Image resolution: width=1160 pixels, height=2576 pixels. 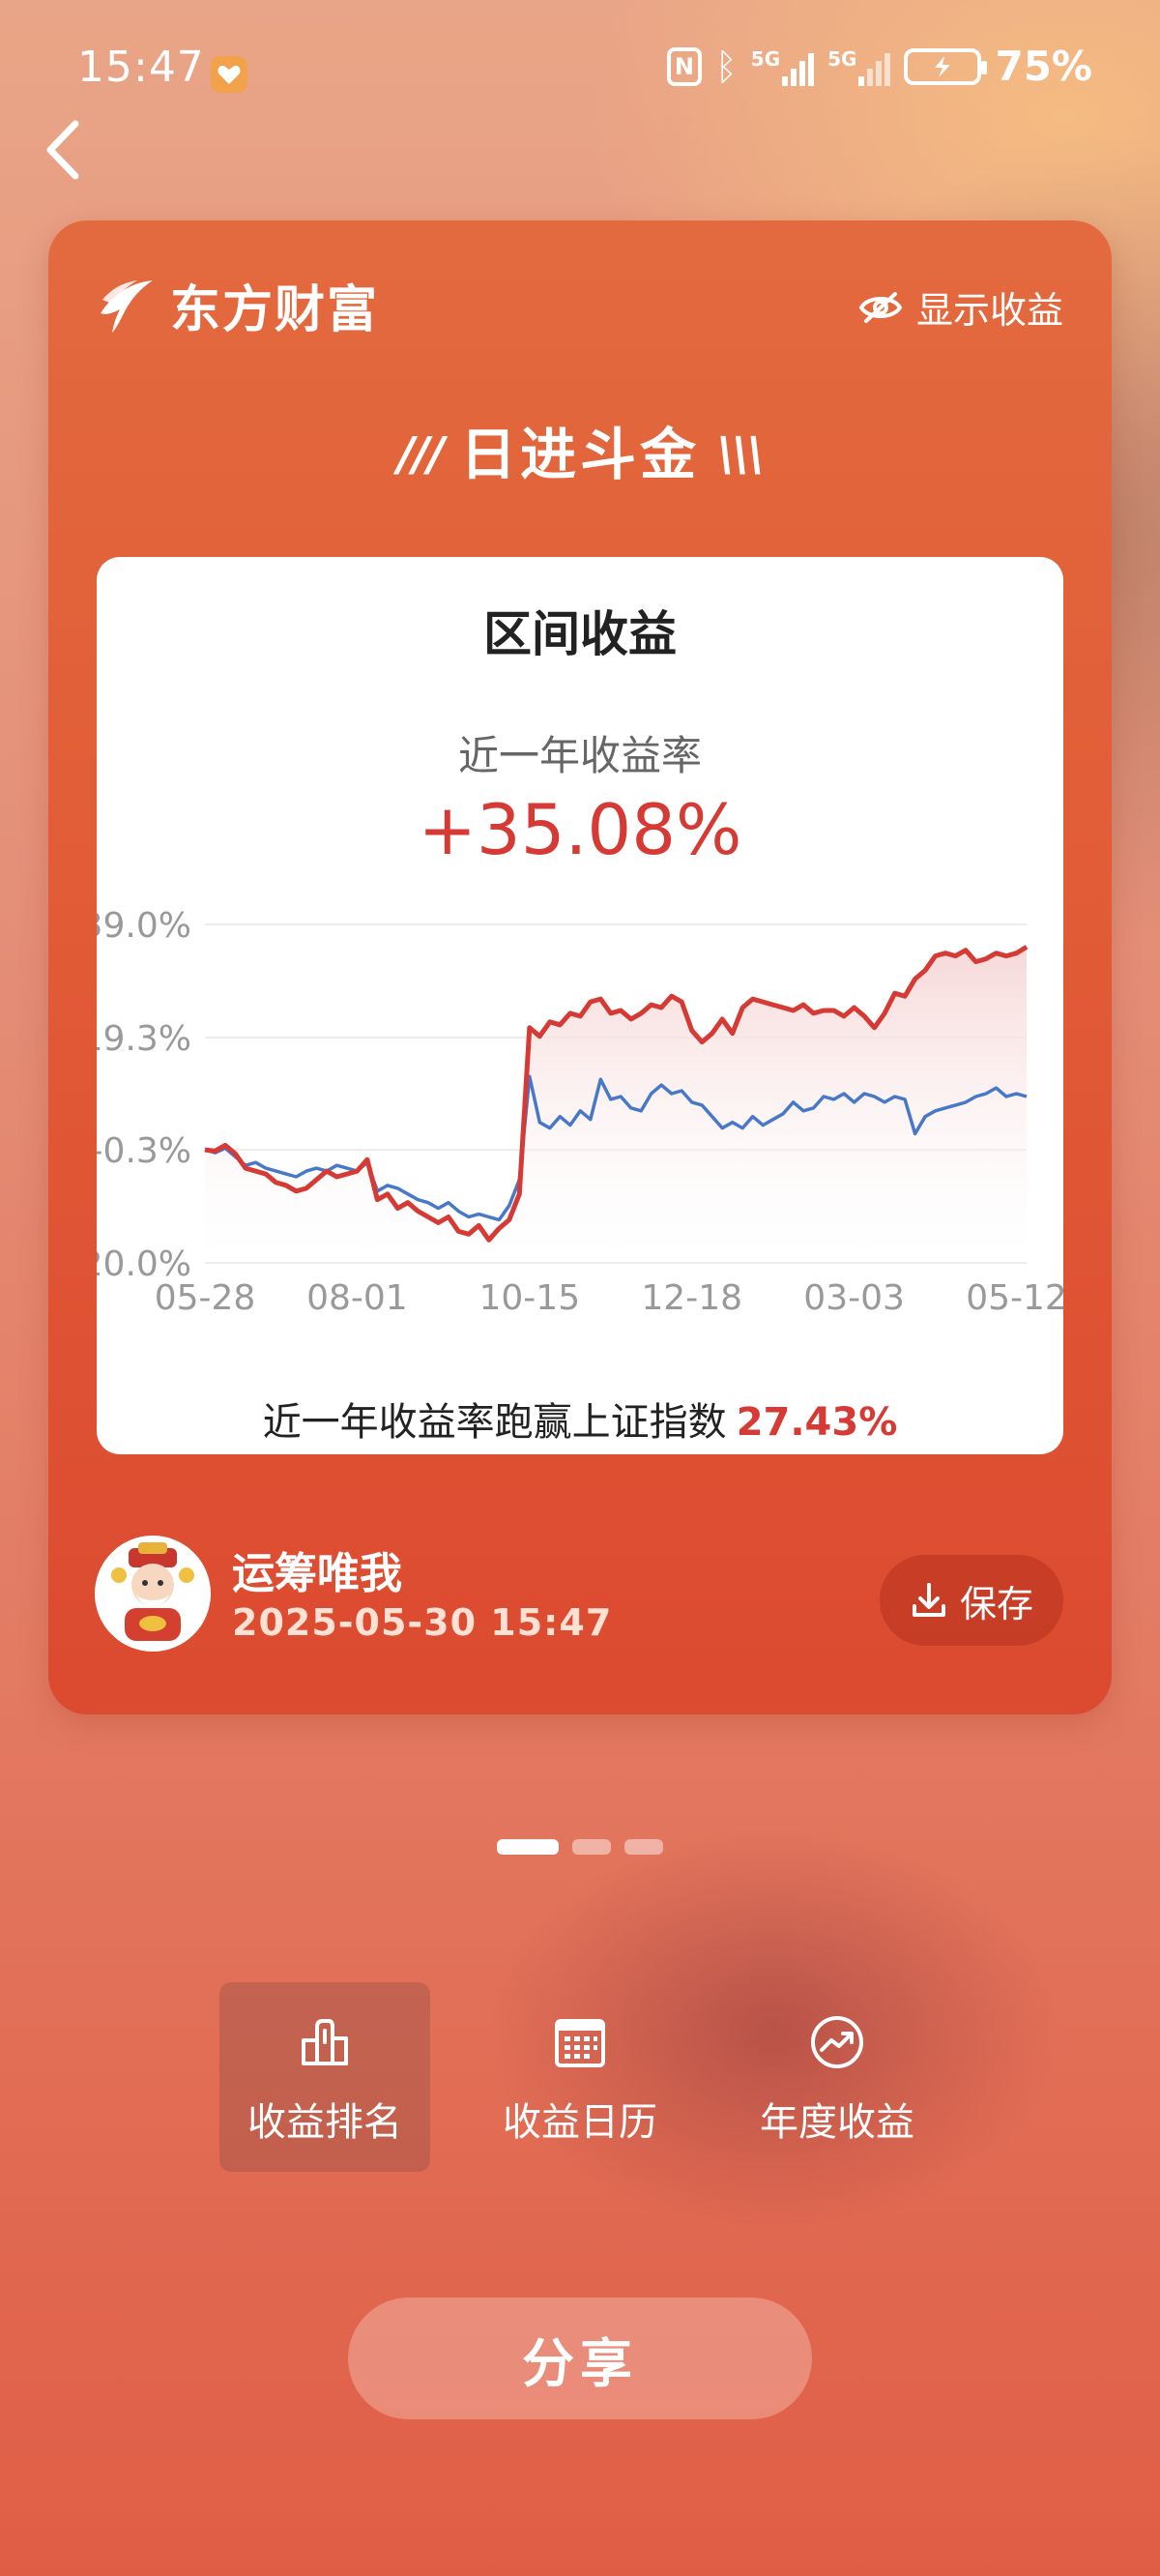 I want to click on nav-label-annual: 年度收益, so click(x=837, y=2122).